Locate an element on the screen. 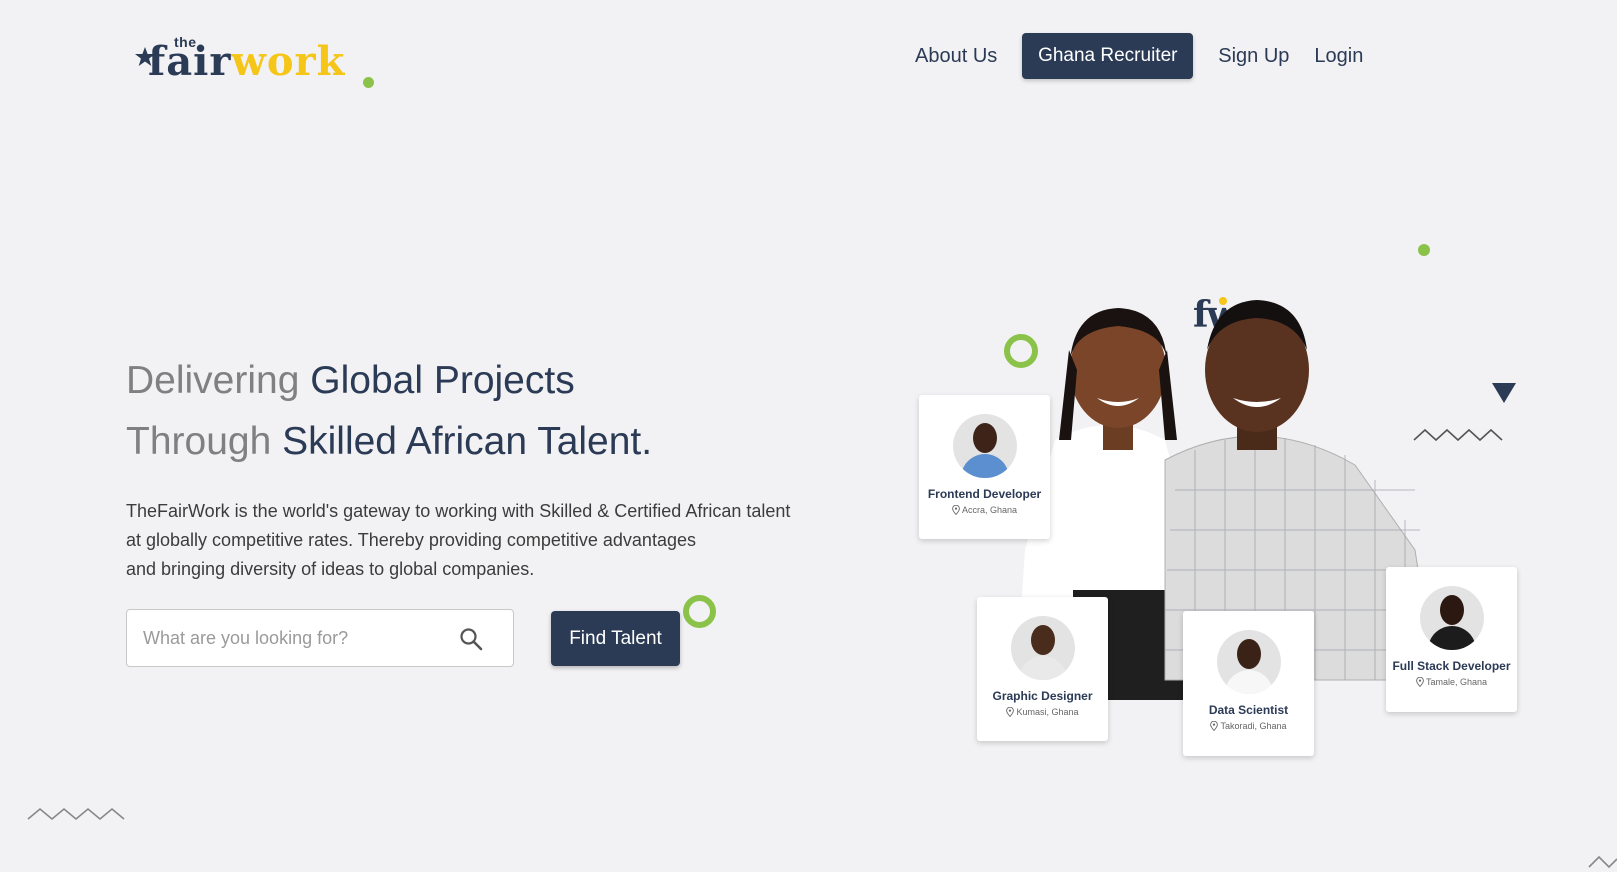  nav-about-us-link: About Us is located at coordinates (956, 56).